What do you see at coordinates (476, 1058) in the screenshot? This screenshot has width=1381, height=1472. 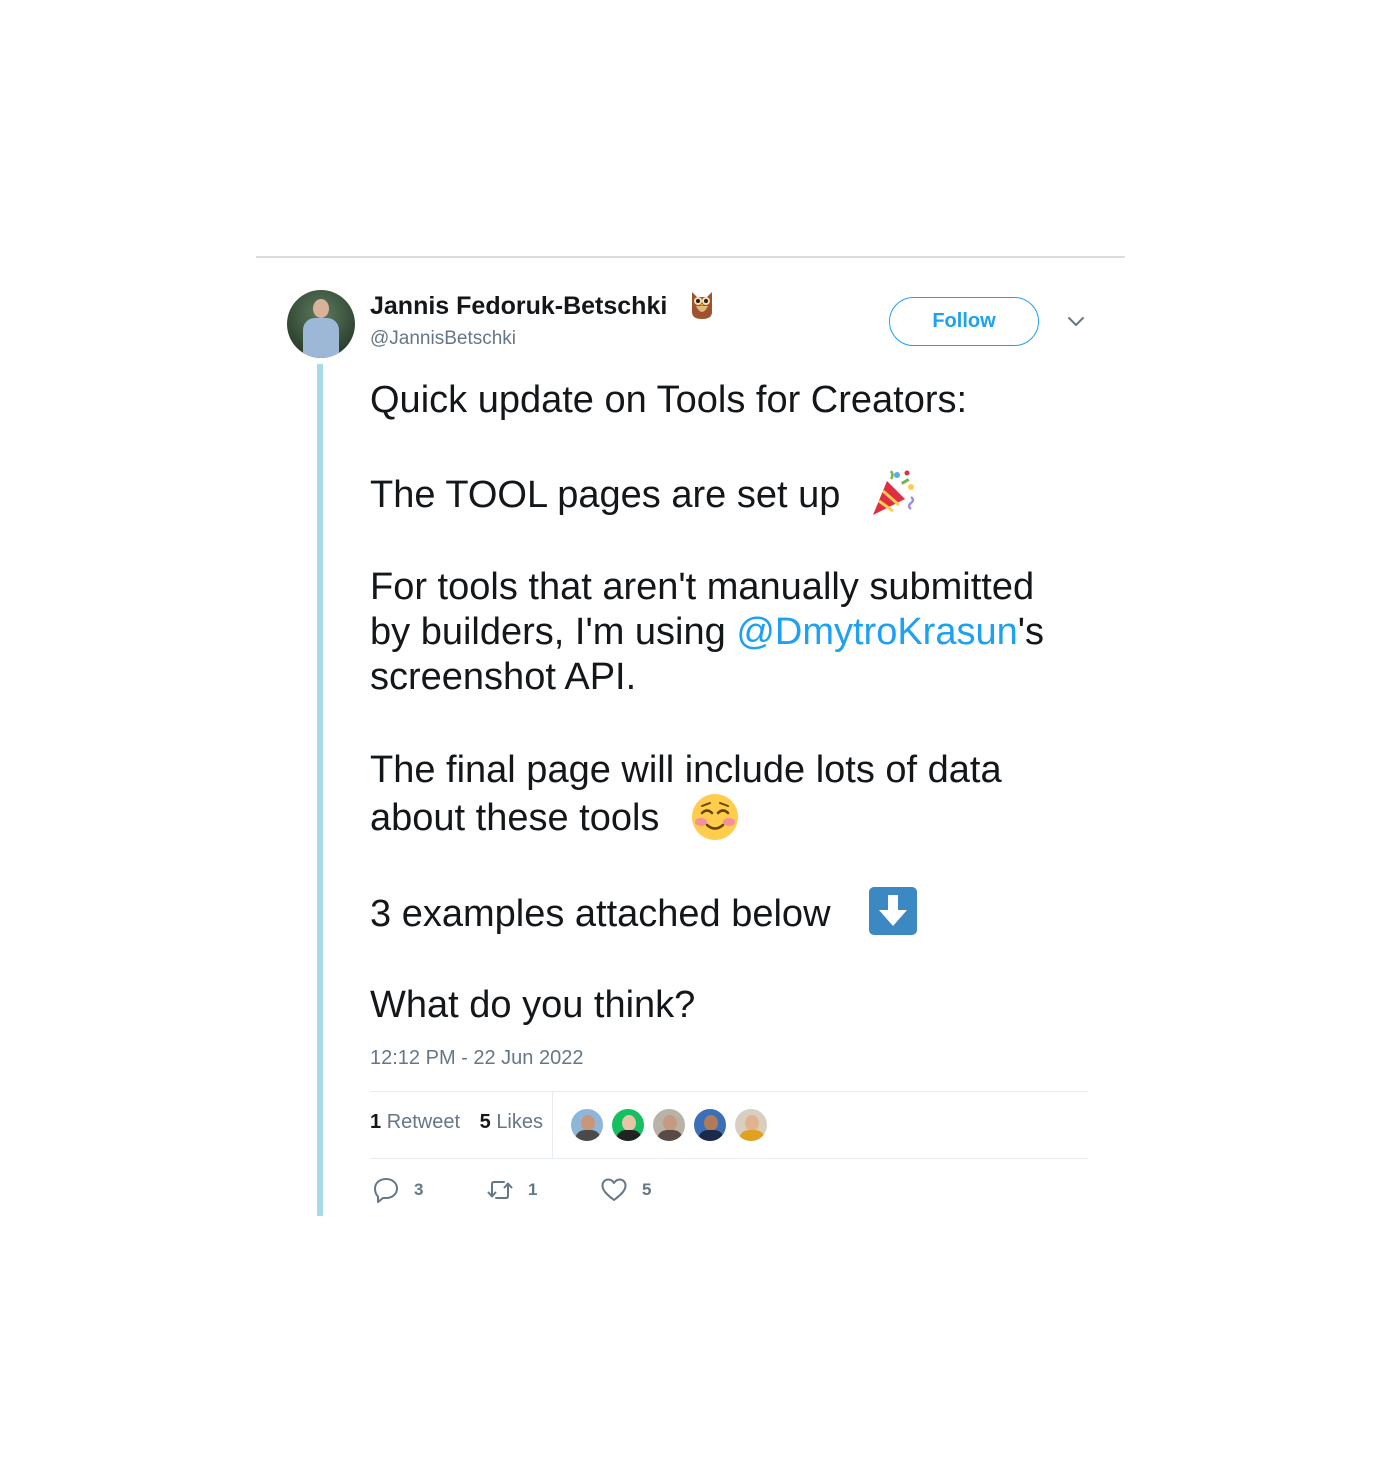 I see `tweet-timestamp: 12:12 PM - 22 Jun 2022` at bounding box center [476, 1058].